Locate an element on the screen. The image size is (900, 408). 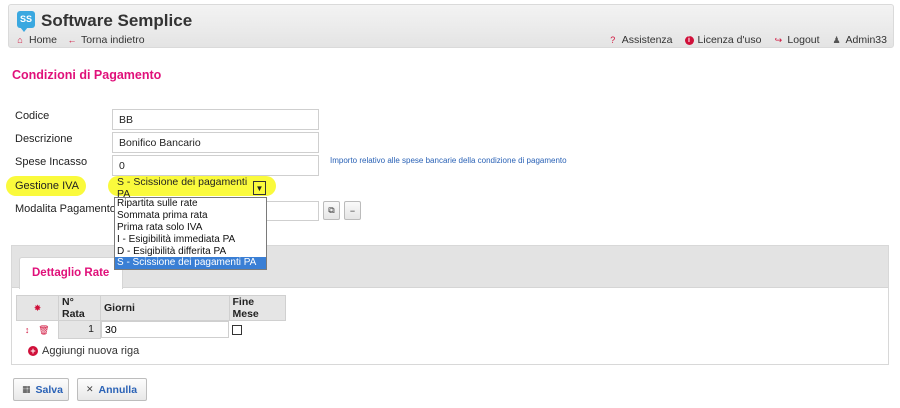
gestione-iva-select: S - Scissione dei pagamenti PA ▼ is located at coordinates (190, 188).